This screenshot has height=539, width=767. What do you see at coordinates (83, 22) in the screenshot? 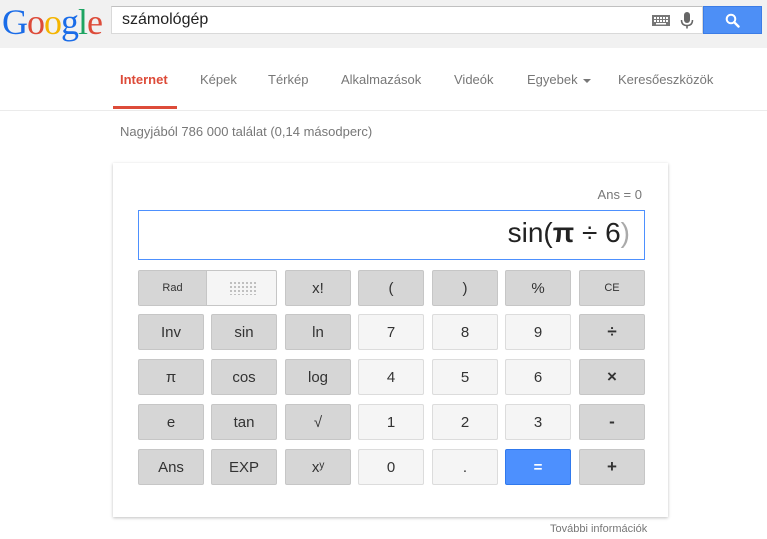
I see `logo-letter: l` at bounding box center [83, 22].